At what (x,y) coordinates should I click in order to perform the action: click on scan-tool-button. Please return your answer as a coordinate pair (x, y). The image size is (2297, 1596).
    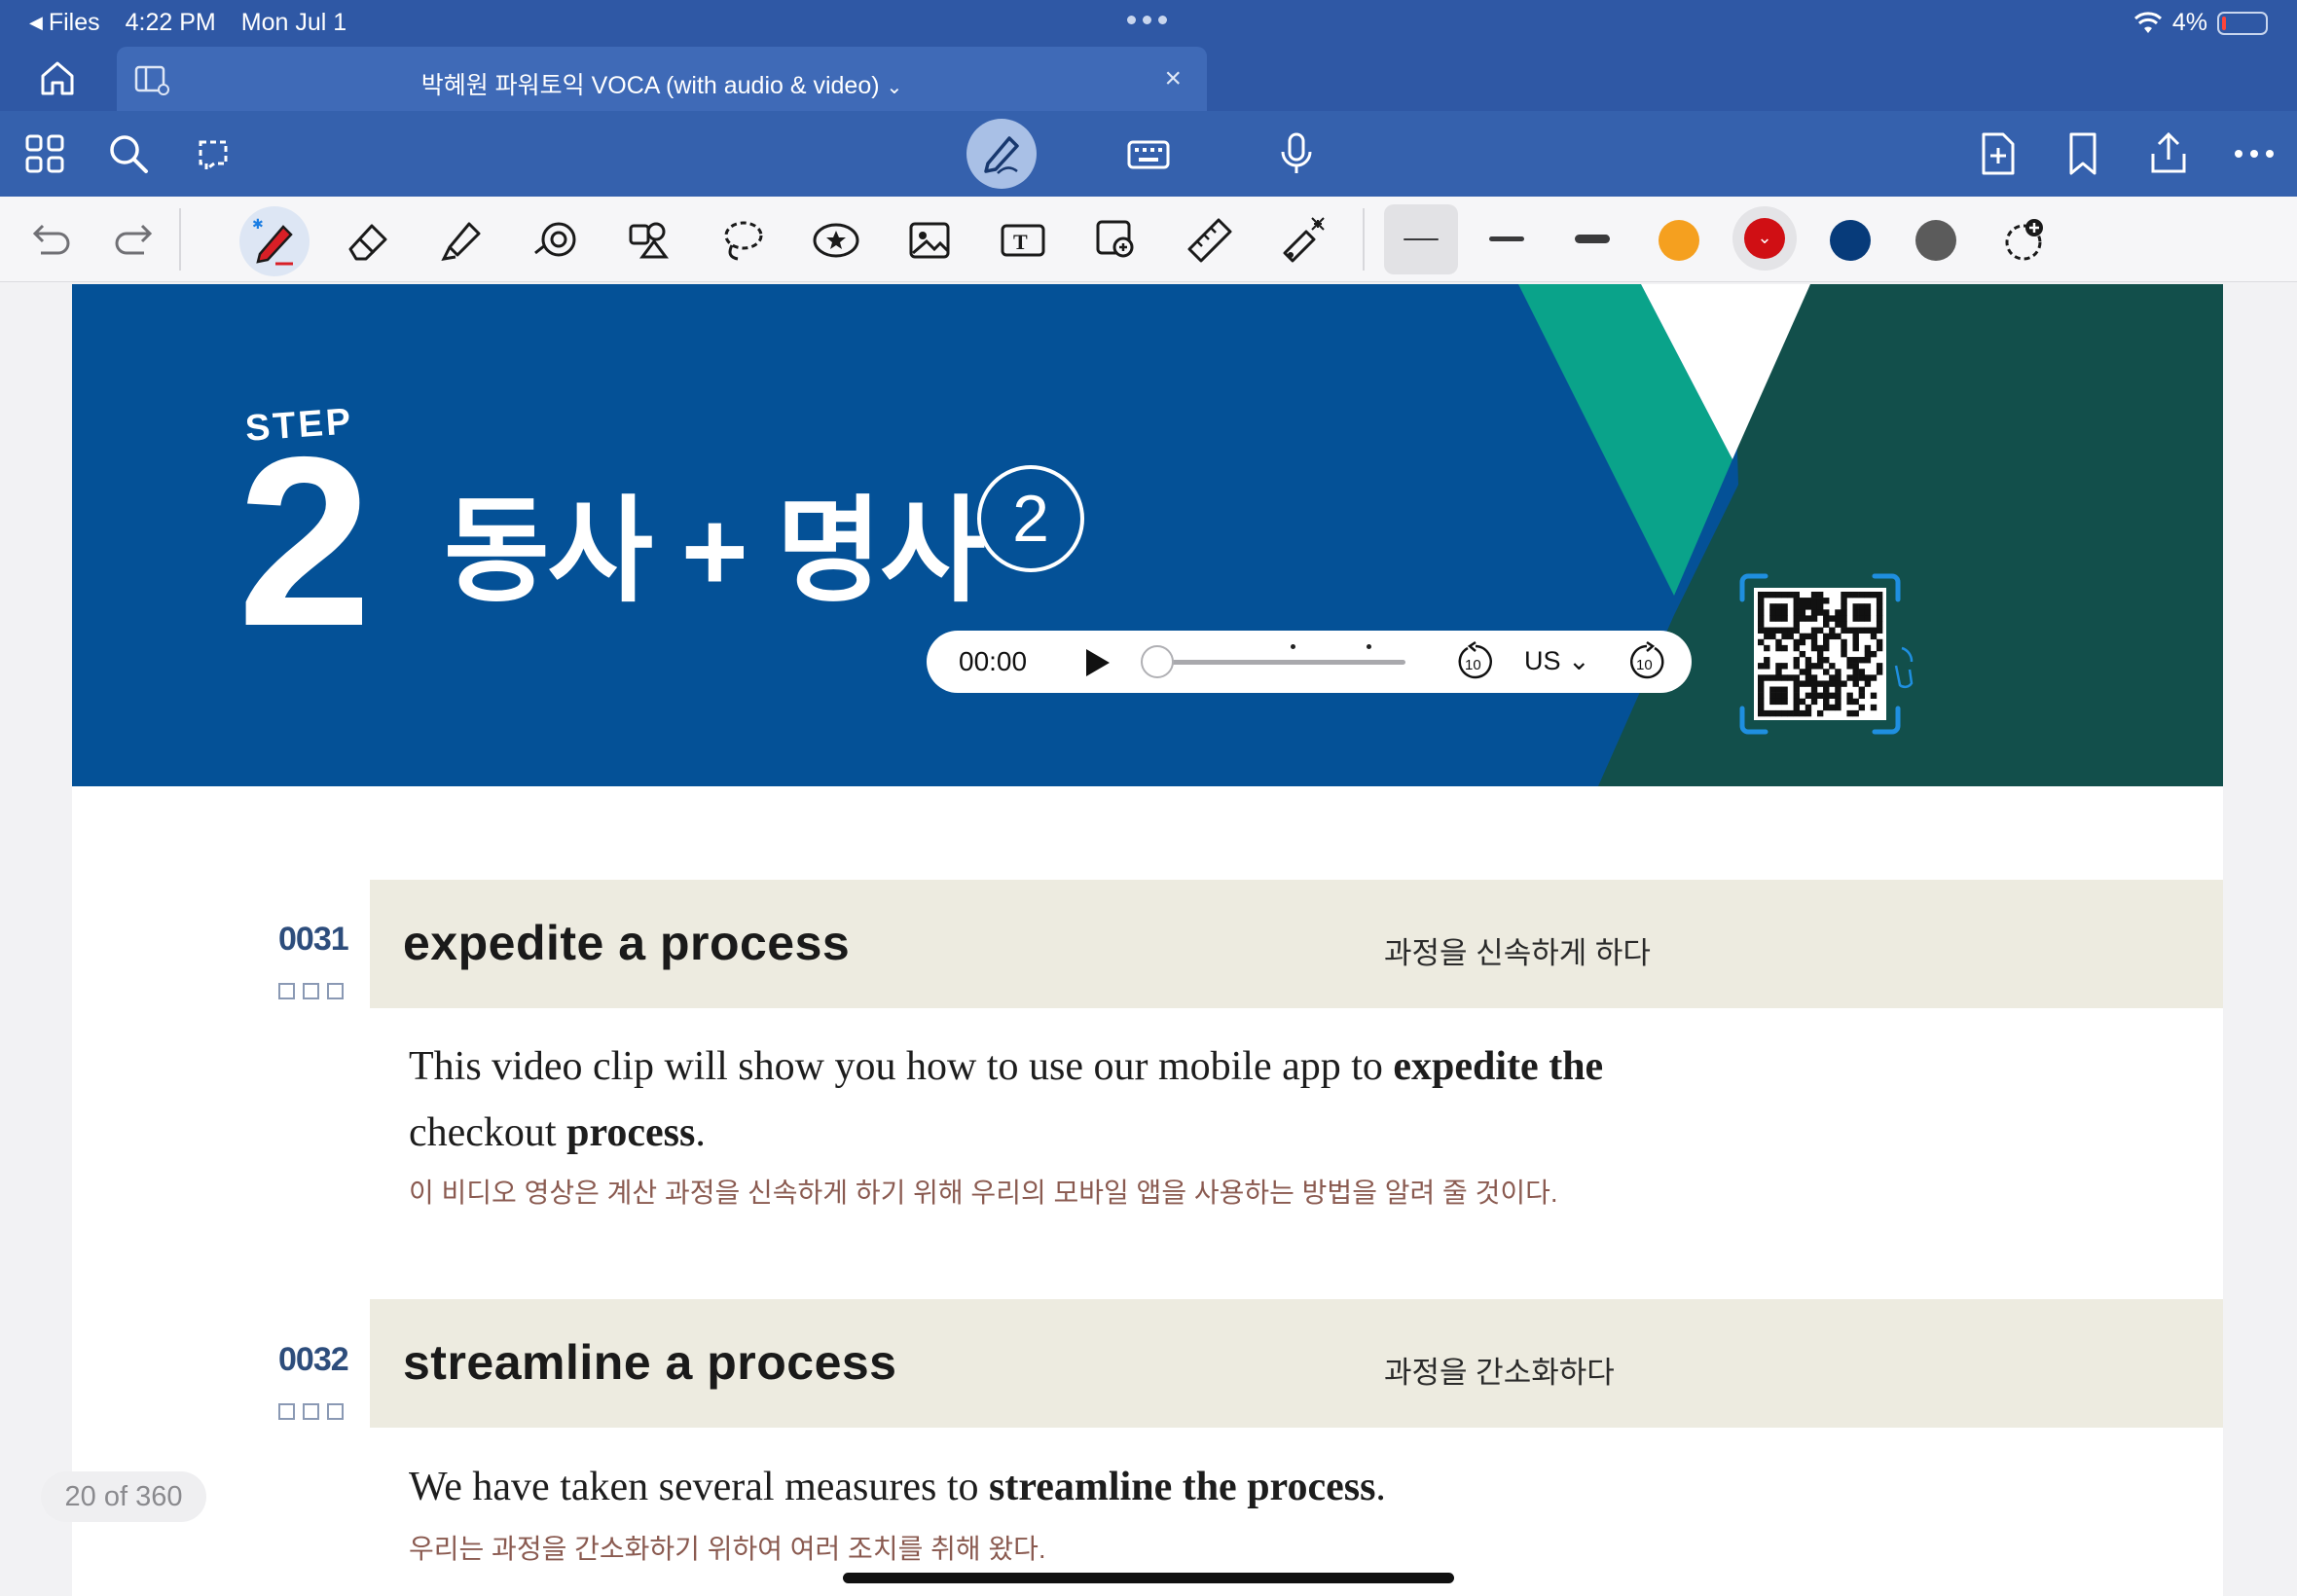
    Looking at the image, I should click on (1116, 240).